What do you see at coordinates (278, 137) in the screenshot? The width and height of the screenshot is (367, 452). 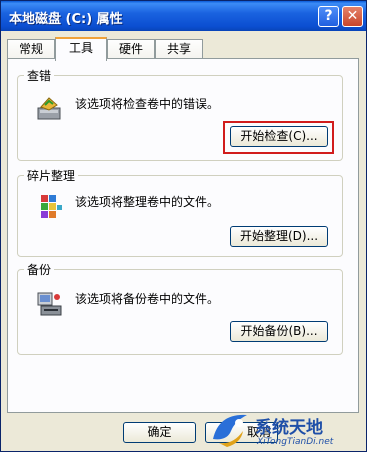 I see `red-highlight-box` at bounding box center [278, 137].